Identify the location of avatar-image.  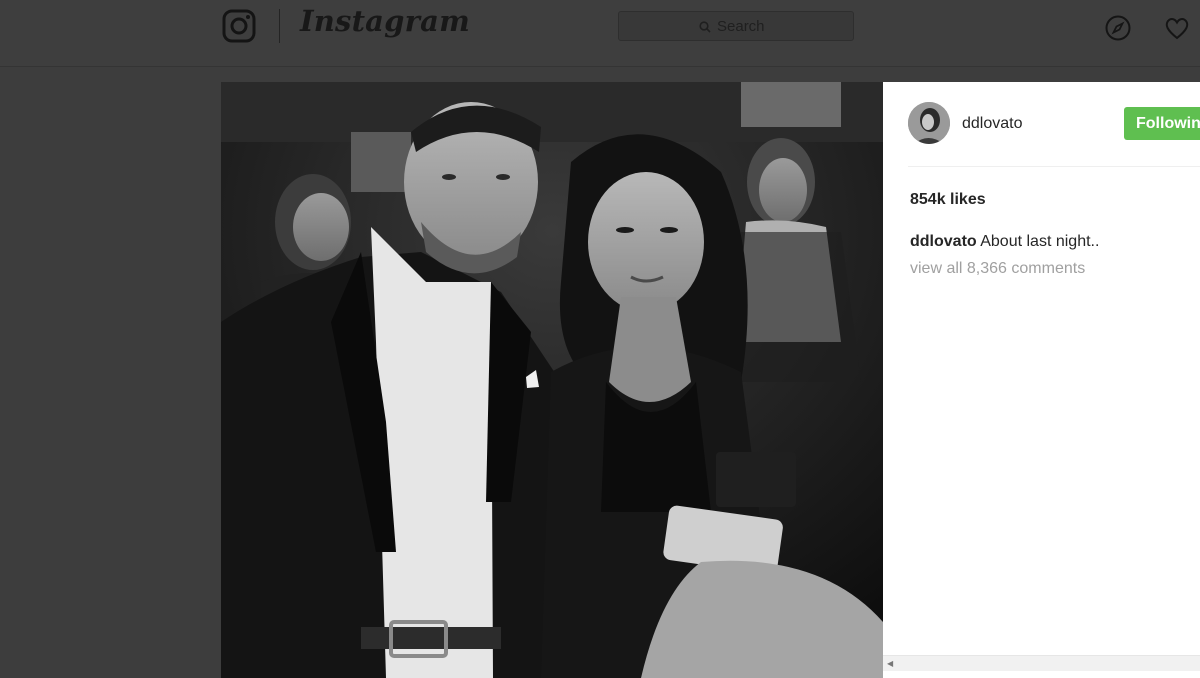
(929, 123).